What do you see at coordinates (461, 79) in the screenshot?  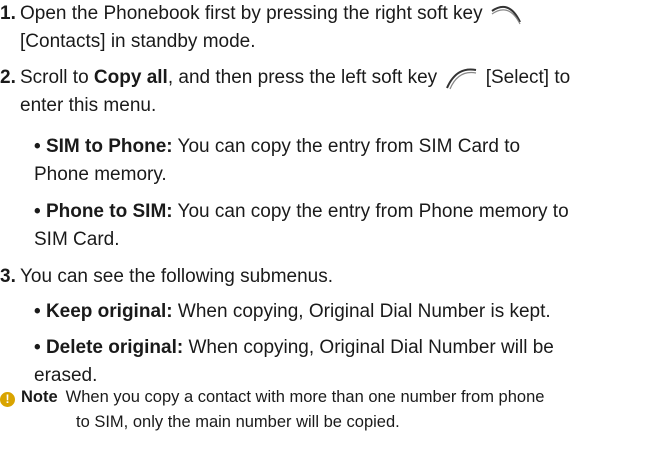 I see `left-soft-key-icon` at bounding box center [461, 79].